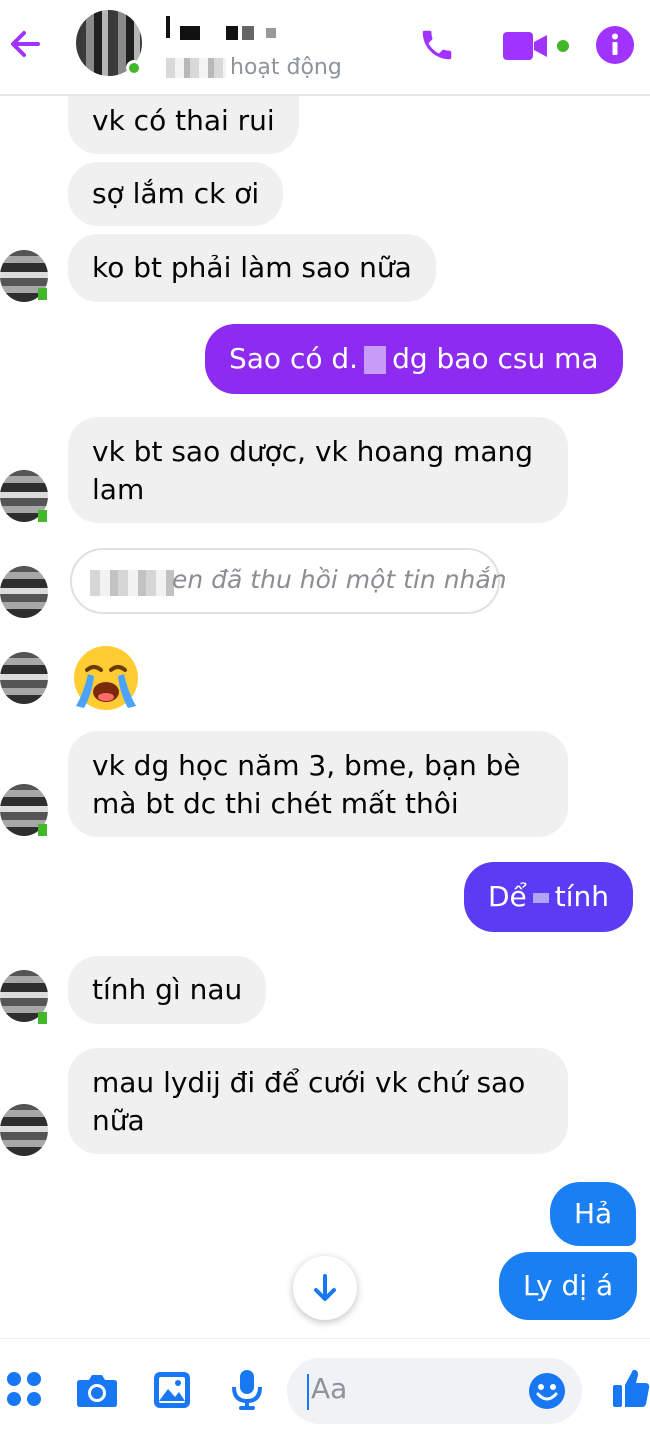  I want to click on arrow-down-icon, so click(325, 1287).